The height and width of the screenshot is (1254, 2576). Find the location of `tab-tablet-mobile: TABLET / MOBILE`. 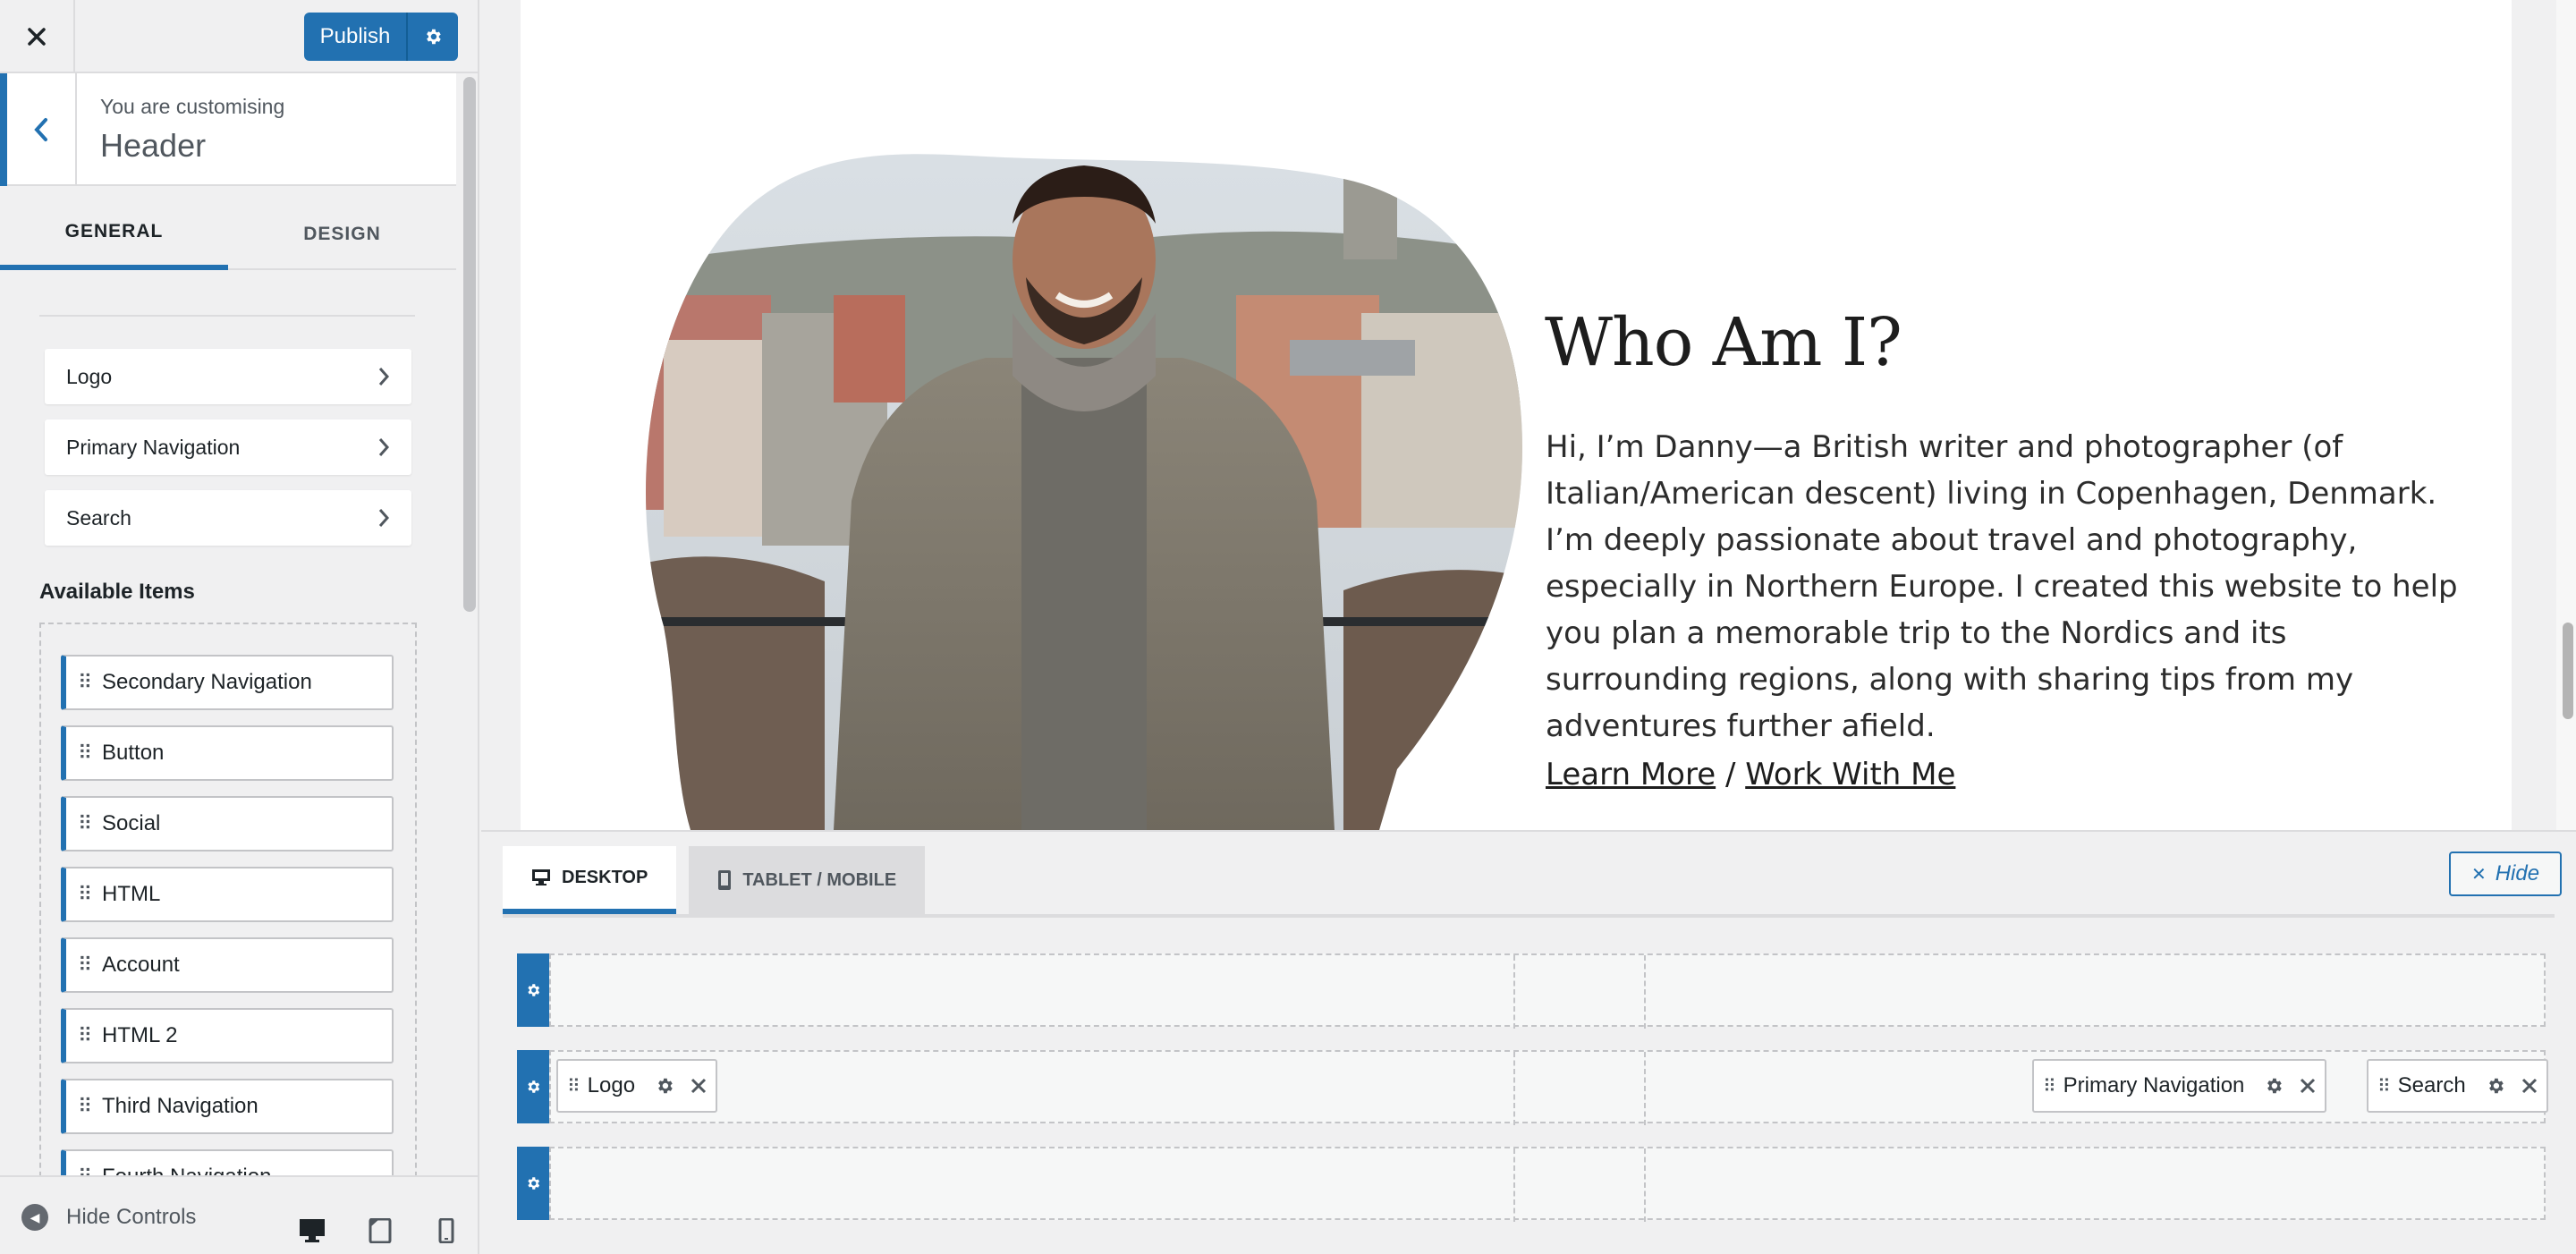

tab-tablet-mobile: TABLET / MOBILE is located at coordinates (807, 880).